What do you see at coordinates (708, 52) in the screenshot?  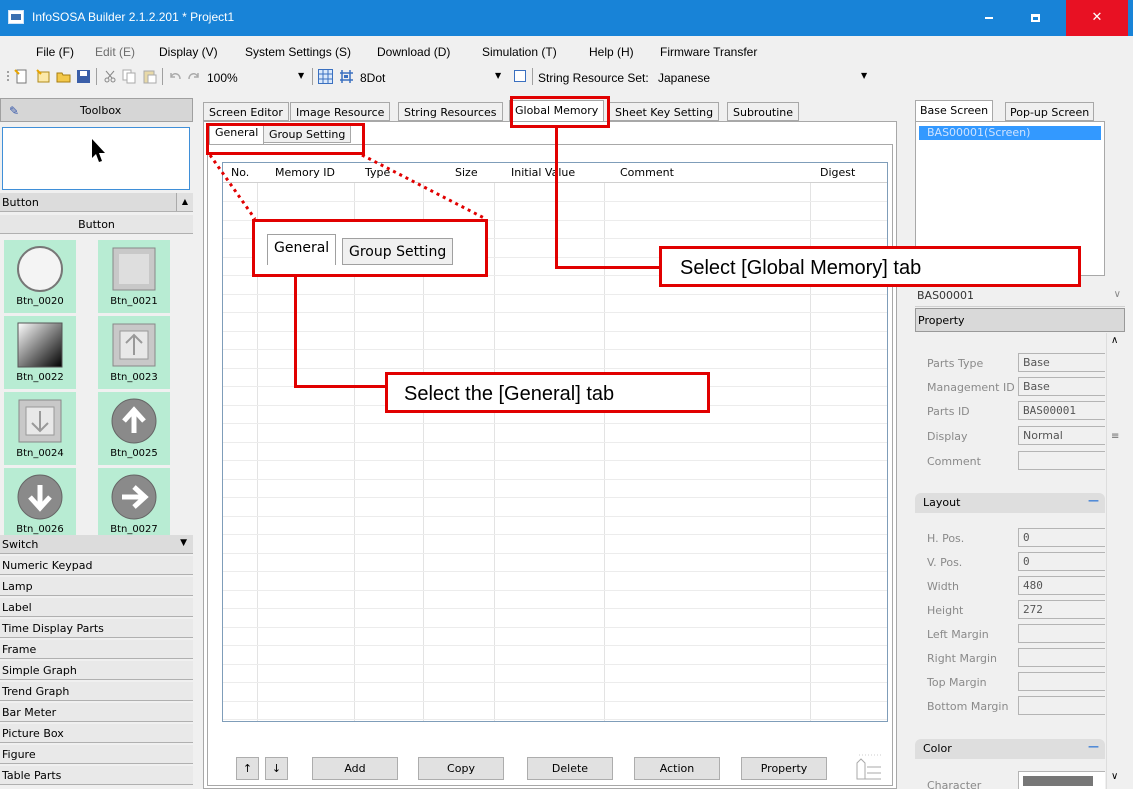 I see `menu-firmware-transfer: Firmware Transfer` at bounding box center [708, 52].